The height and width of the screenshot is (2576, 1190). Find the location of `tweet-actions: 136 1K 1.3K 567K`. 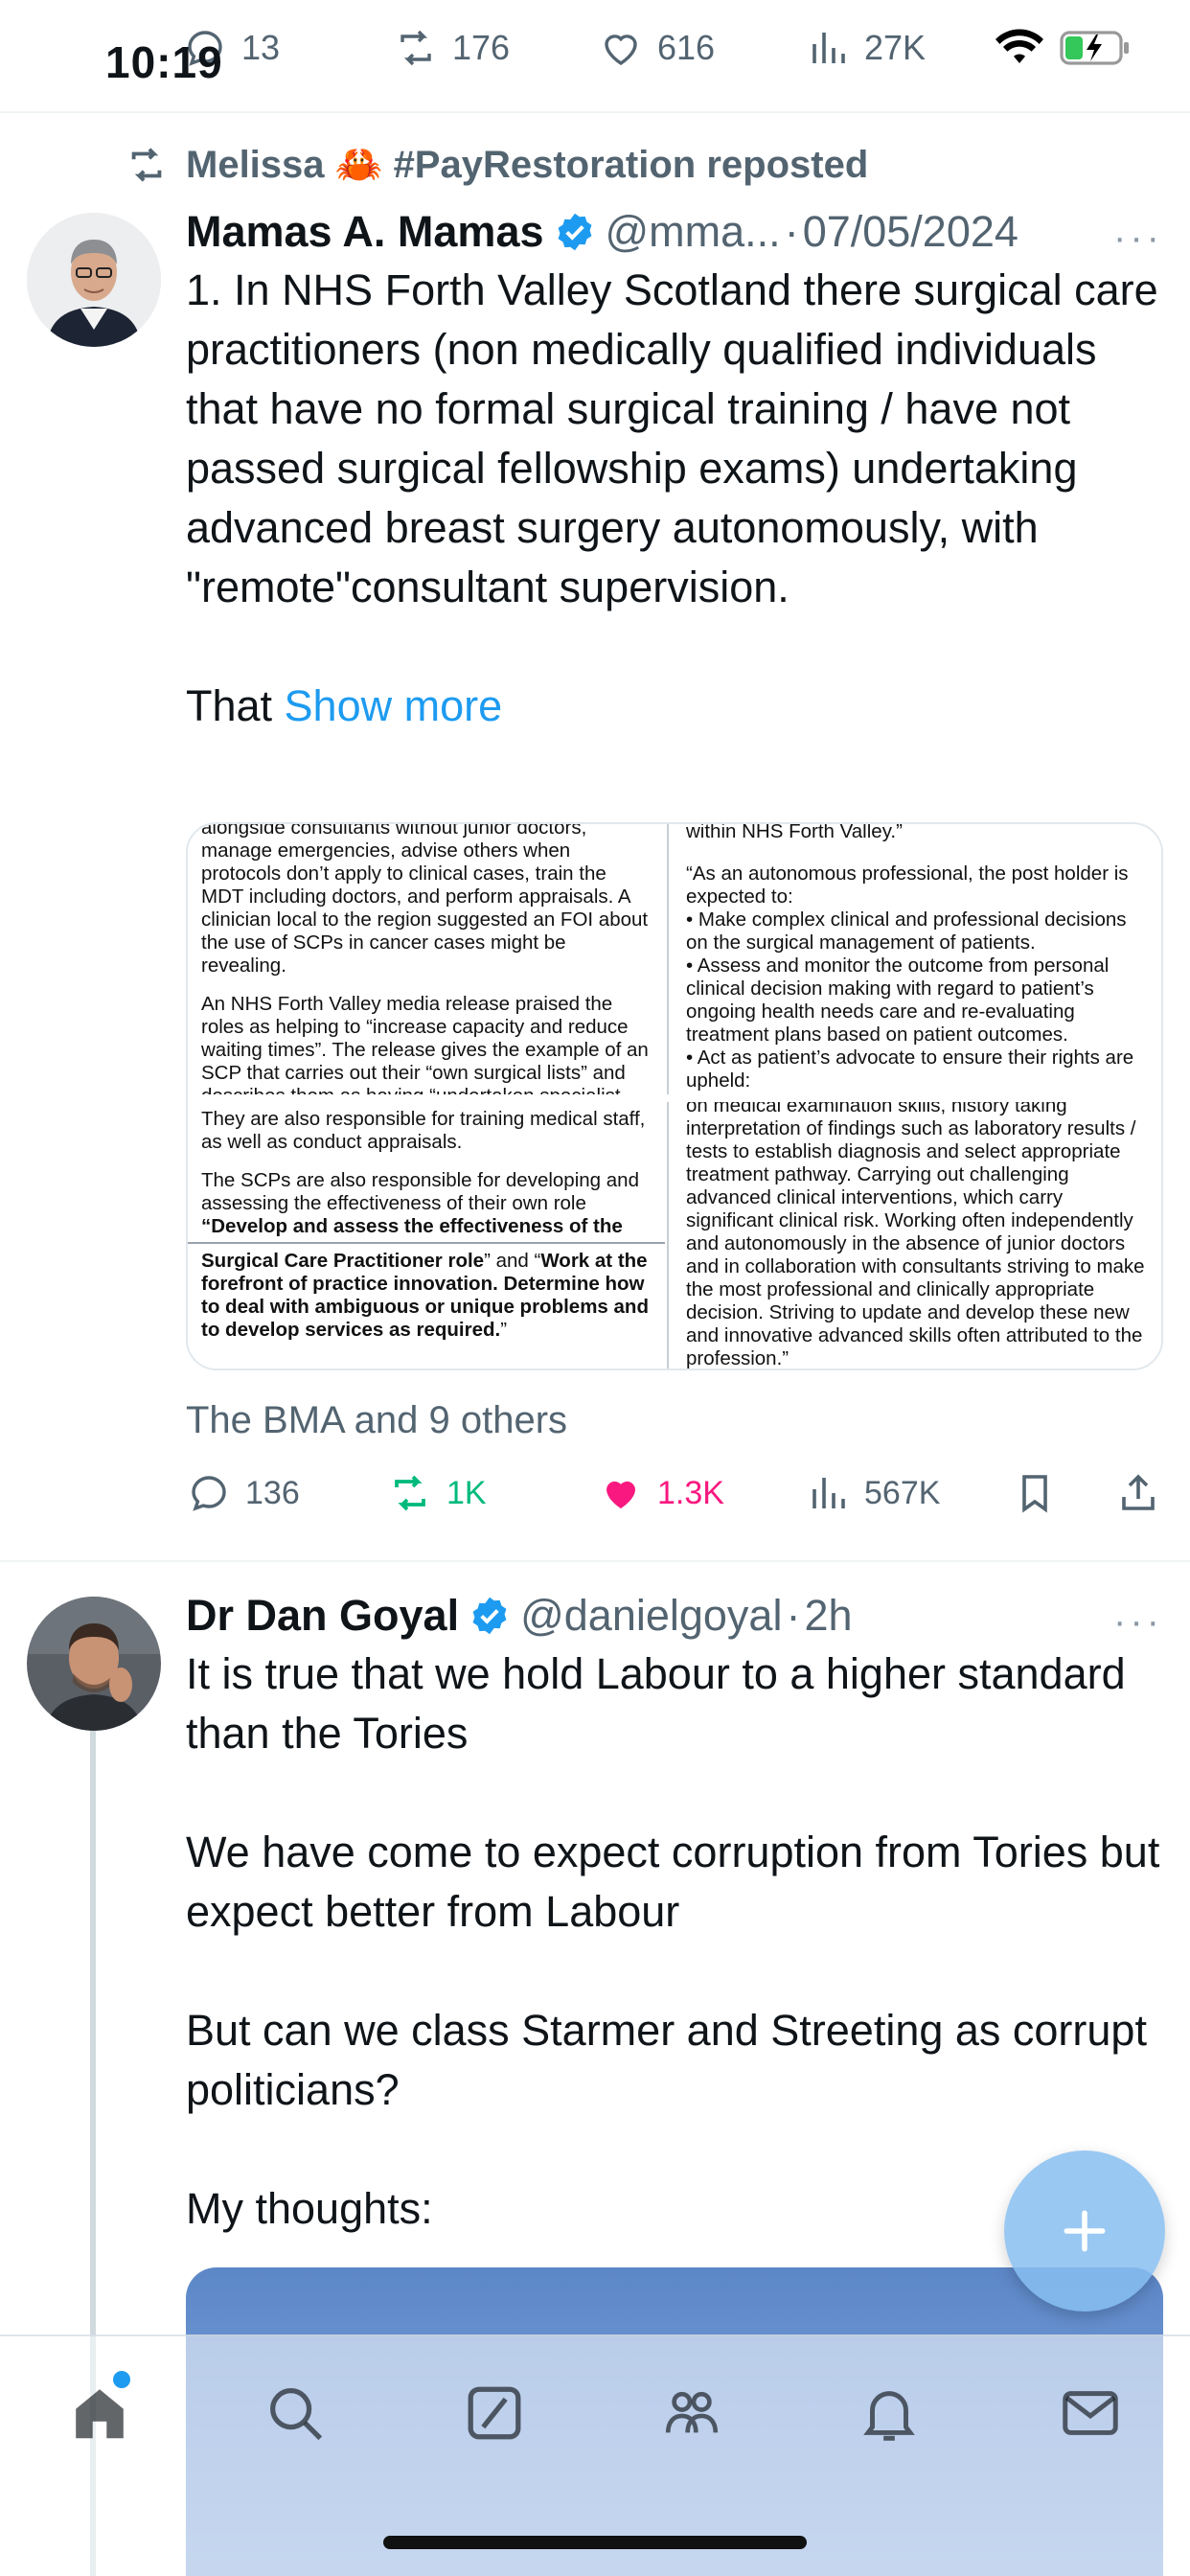

tweet-actions: 136 1K 1.3K 567K is located at coordinates (674, 1499).